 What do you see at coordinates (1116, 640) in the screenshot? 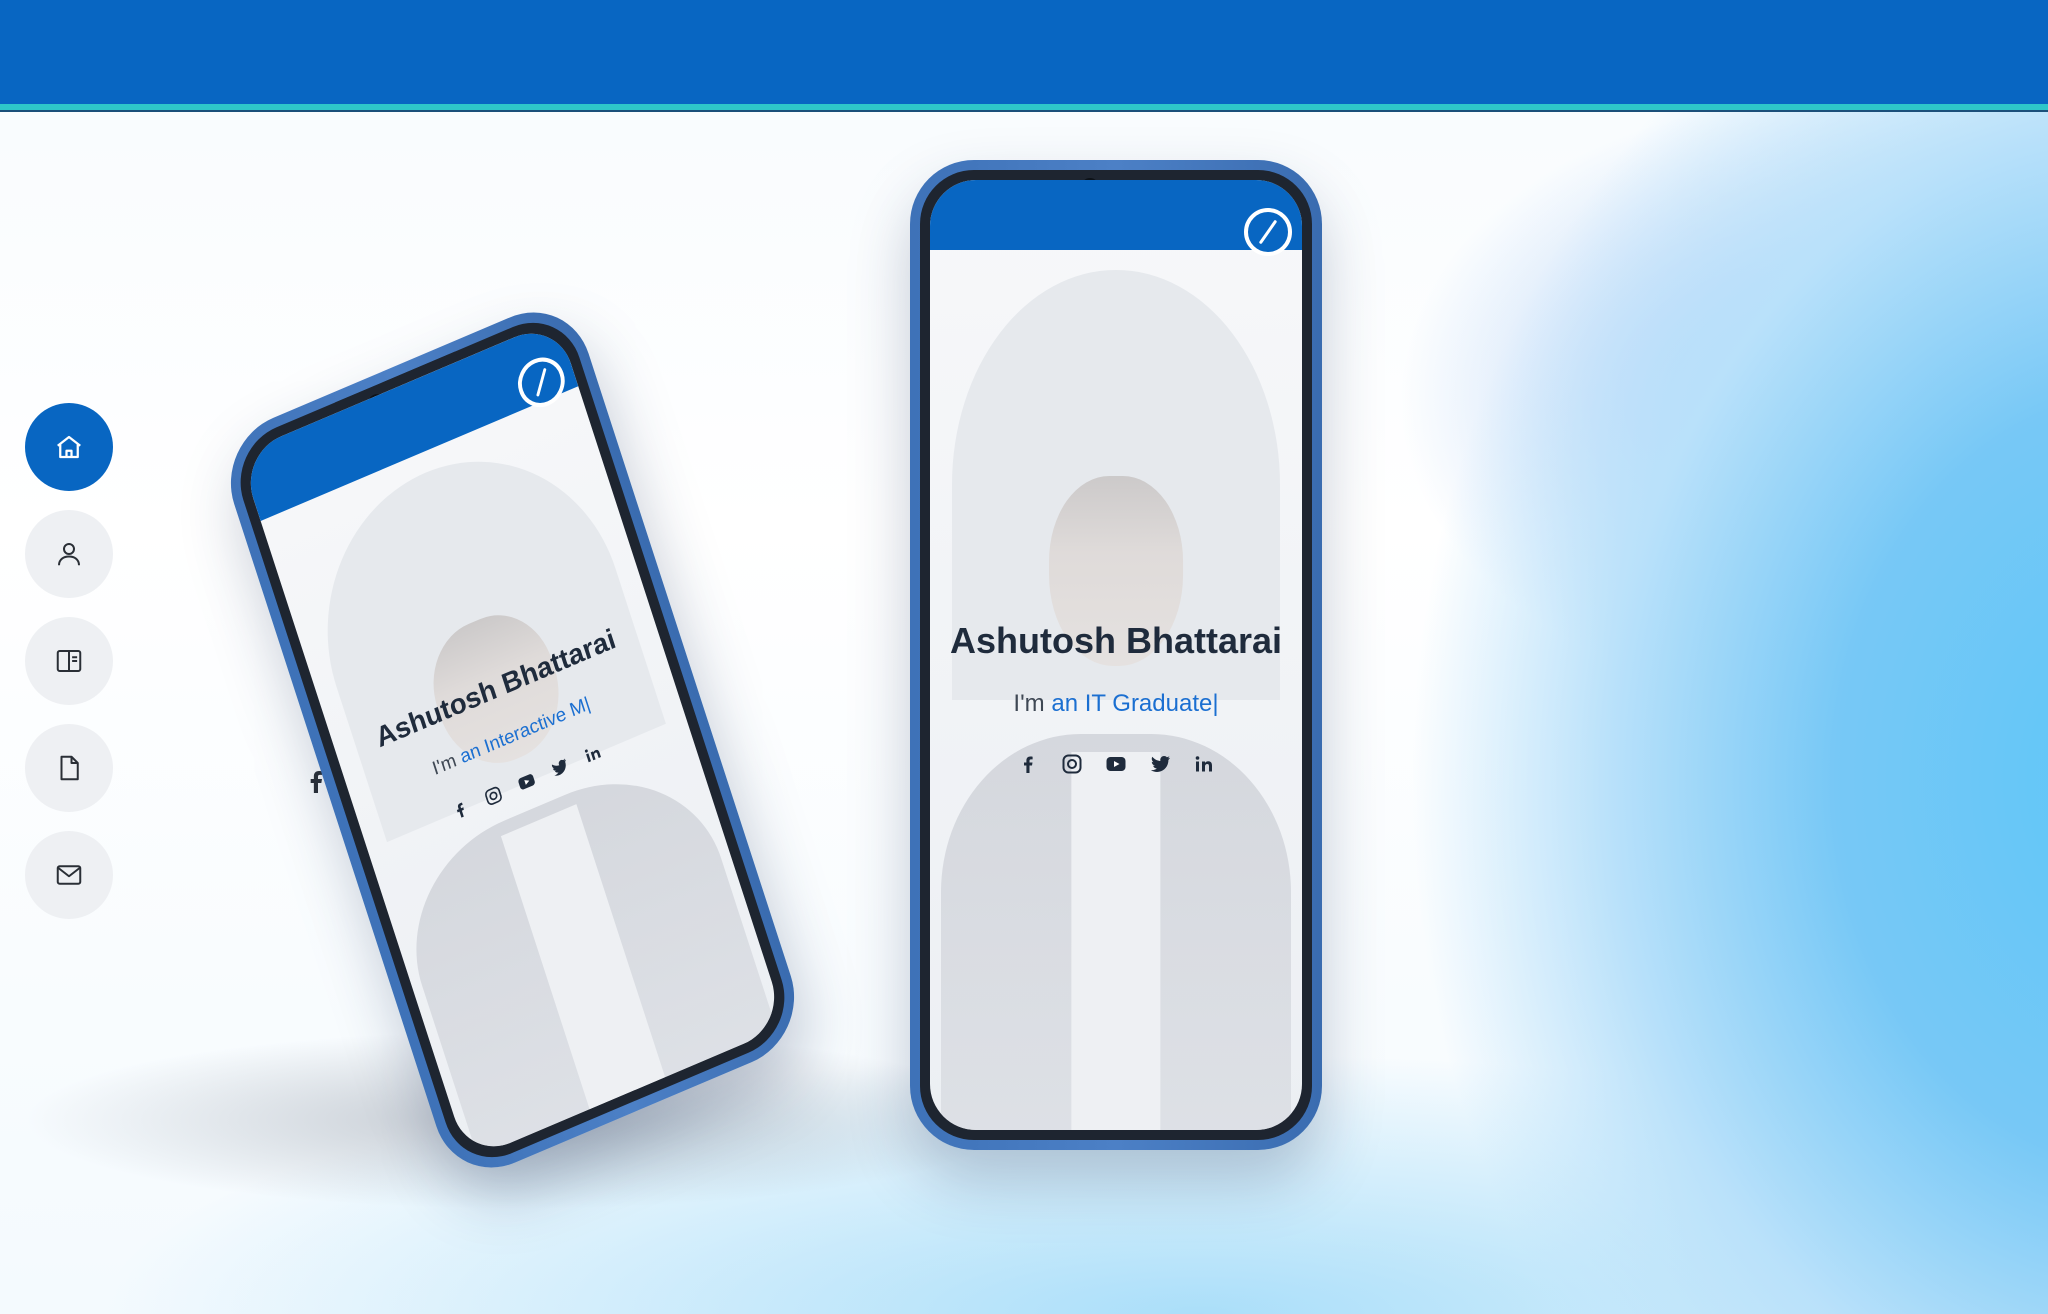
I see `profile-name: Ashutosh Bhattarai` at bounding box center [1116, 640].